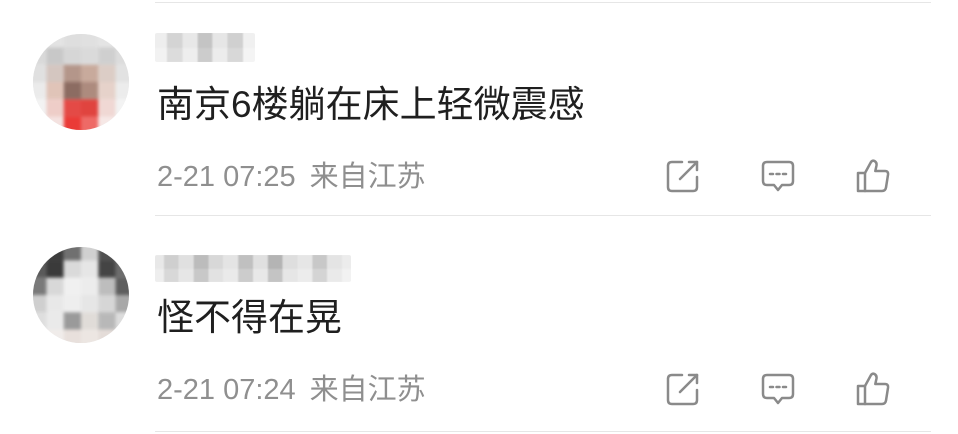 This screenshot has width=958, height=434. I want to click on comment-meta: 2-21 07:24 来自江苏, so click(291, 390).